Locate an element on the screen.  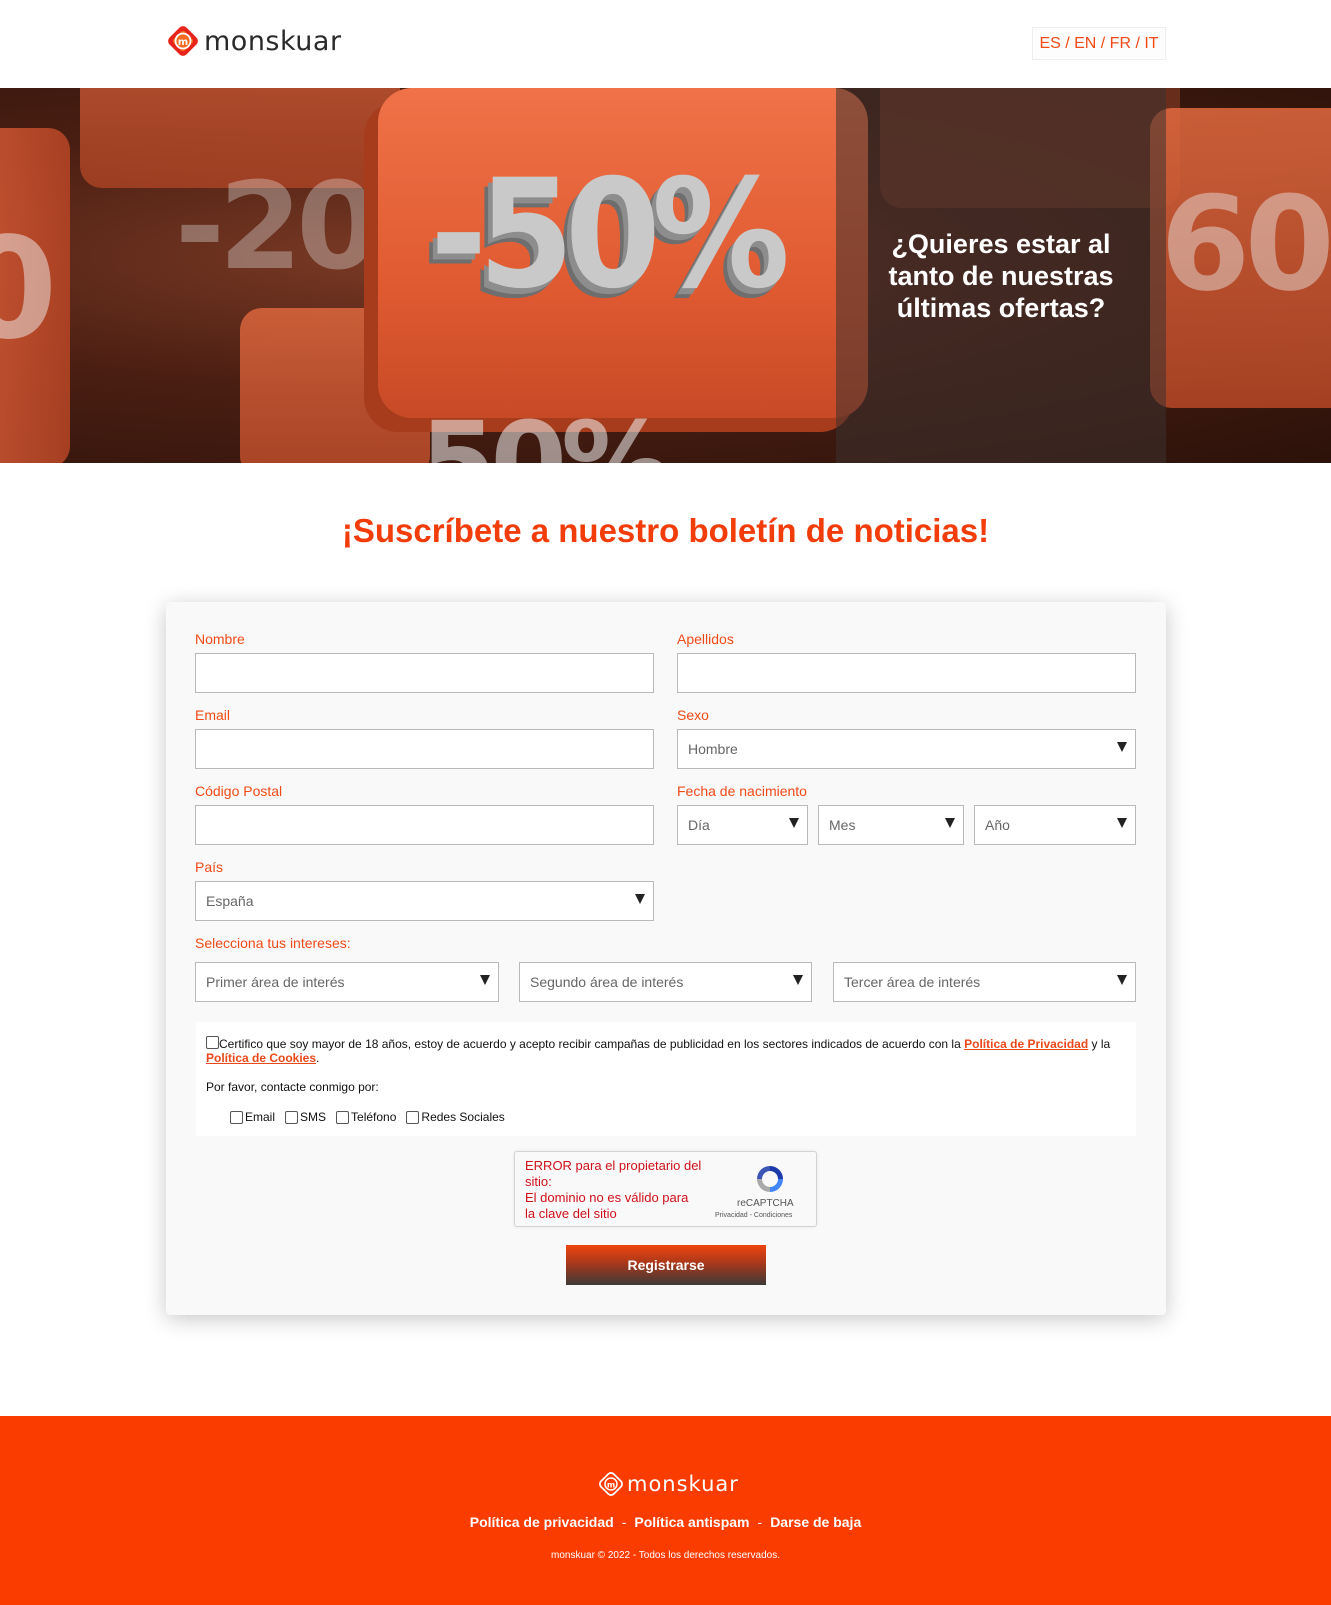
footer-logo-text: monskuar is located at coordinates (683, 1484).